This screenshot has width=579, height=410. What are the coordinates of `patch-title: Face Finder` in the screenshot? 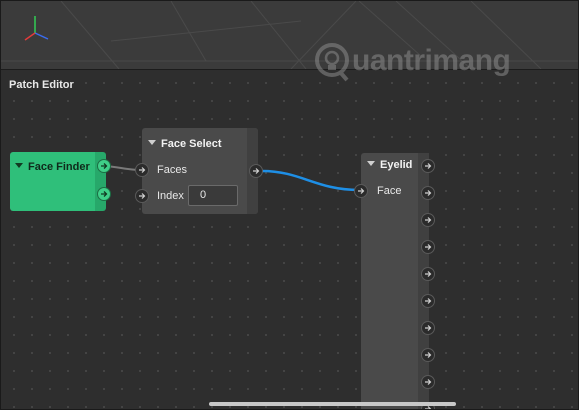 It's located at (52, 167).